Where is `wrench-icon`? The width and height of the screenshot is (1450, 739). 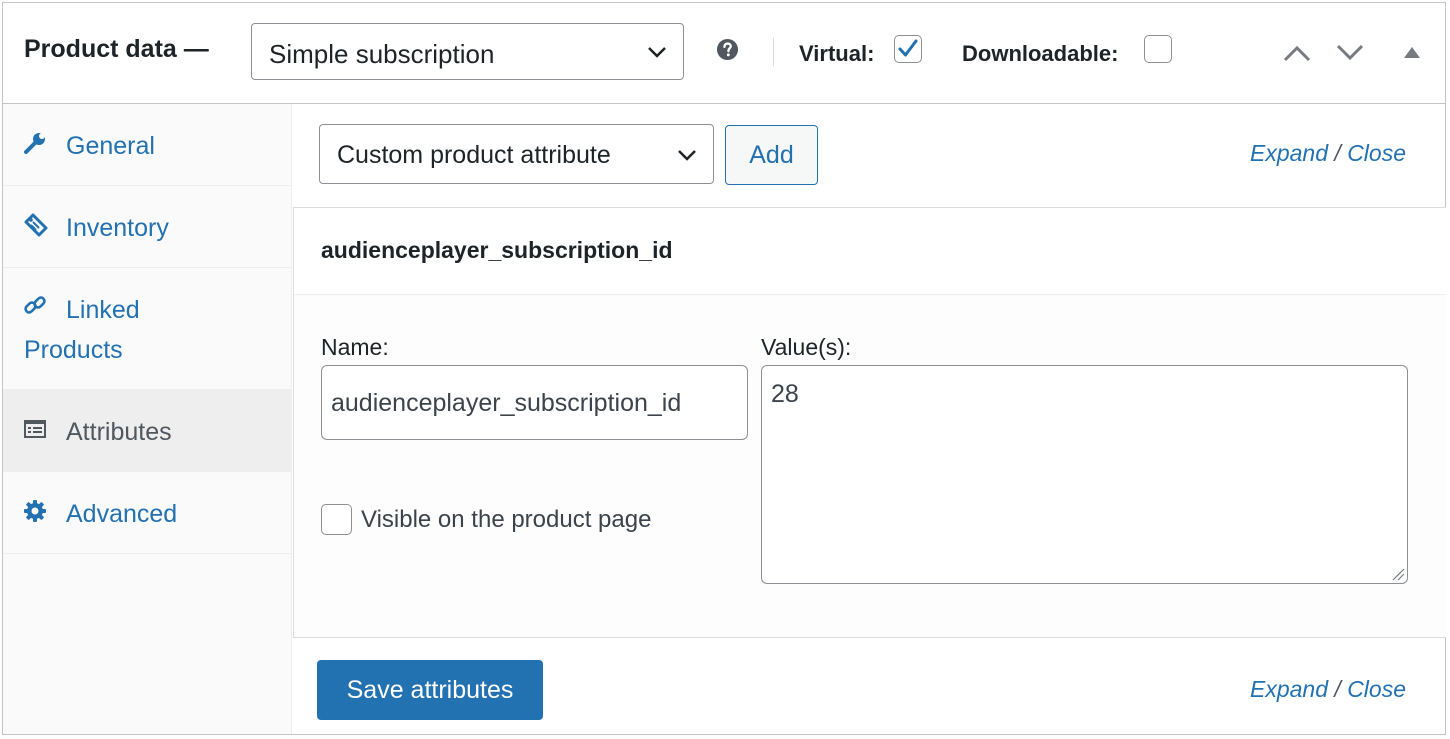 wrench-icon is located at coordinates (34, 143).